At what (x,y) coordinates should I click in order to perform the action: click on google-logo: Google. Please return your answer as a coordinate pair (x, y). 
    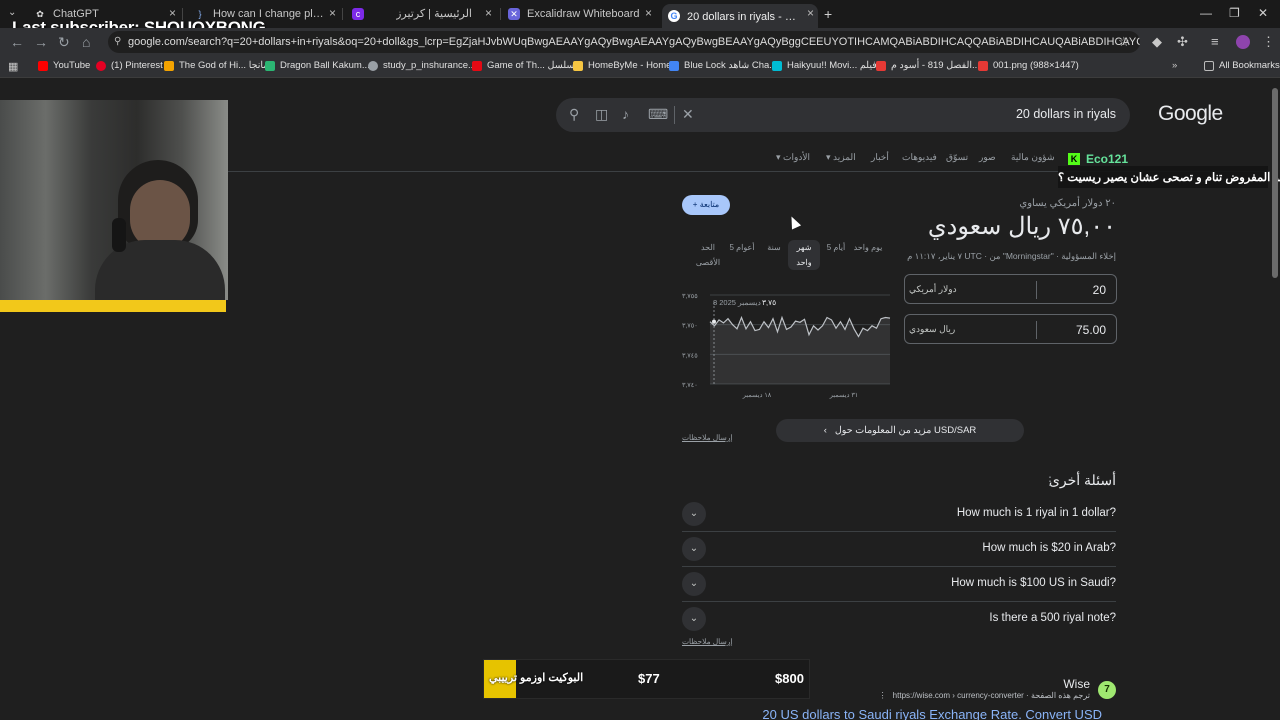
    Looking at the image, I should click on (1190, 114).